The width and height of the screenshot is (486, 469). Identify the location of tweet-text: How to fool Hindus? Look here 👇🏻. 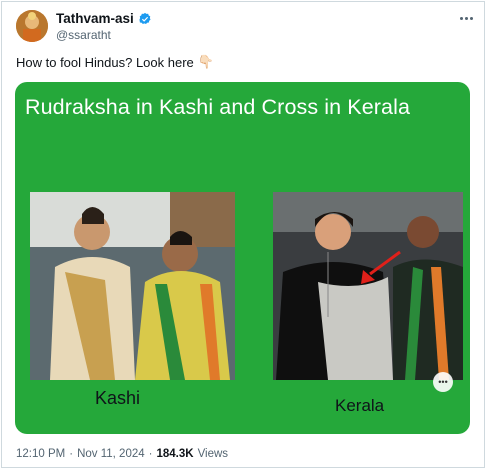
(115, 62).